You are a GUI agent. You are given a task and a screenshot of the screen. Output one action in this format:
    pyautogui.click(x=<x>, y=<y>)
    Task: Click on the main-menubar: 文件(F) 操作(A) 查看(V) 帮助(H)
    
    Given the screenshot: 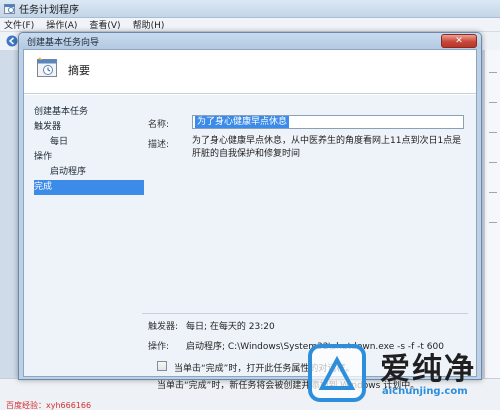 What is the action you would take?
    pyautogui.click(x=250, y=25)
    